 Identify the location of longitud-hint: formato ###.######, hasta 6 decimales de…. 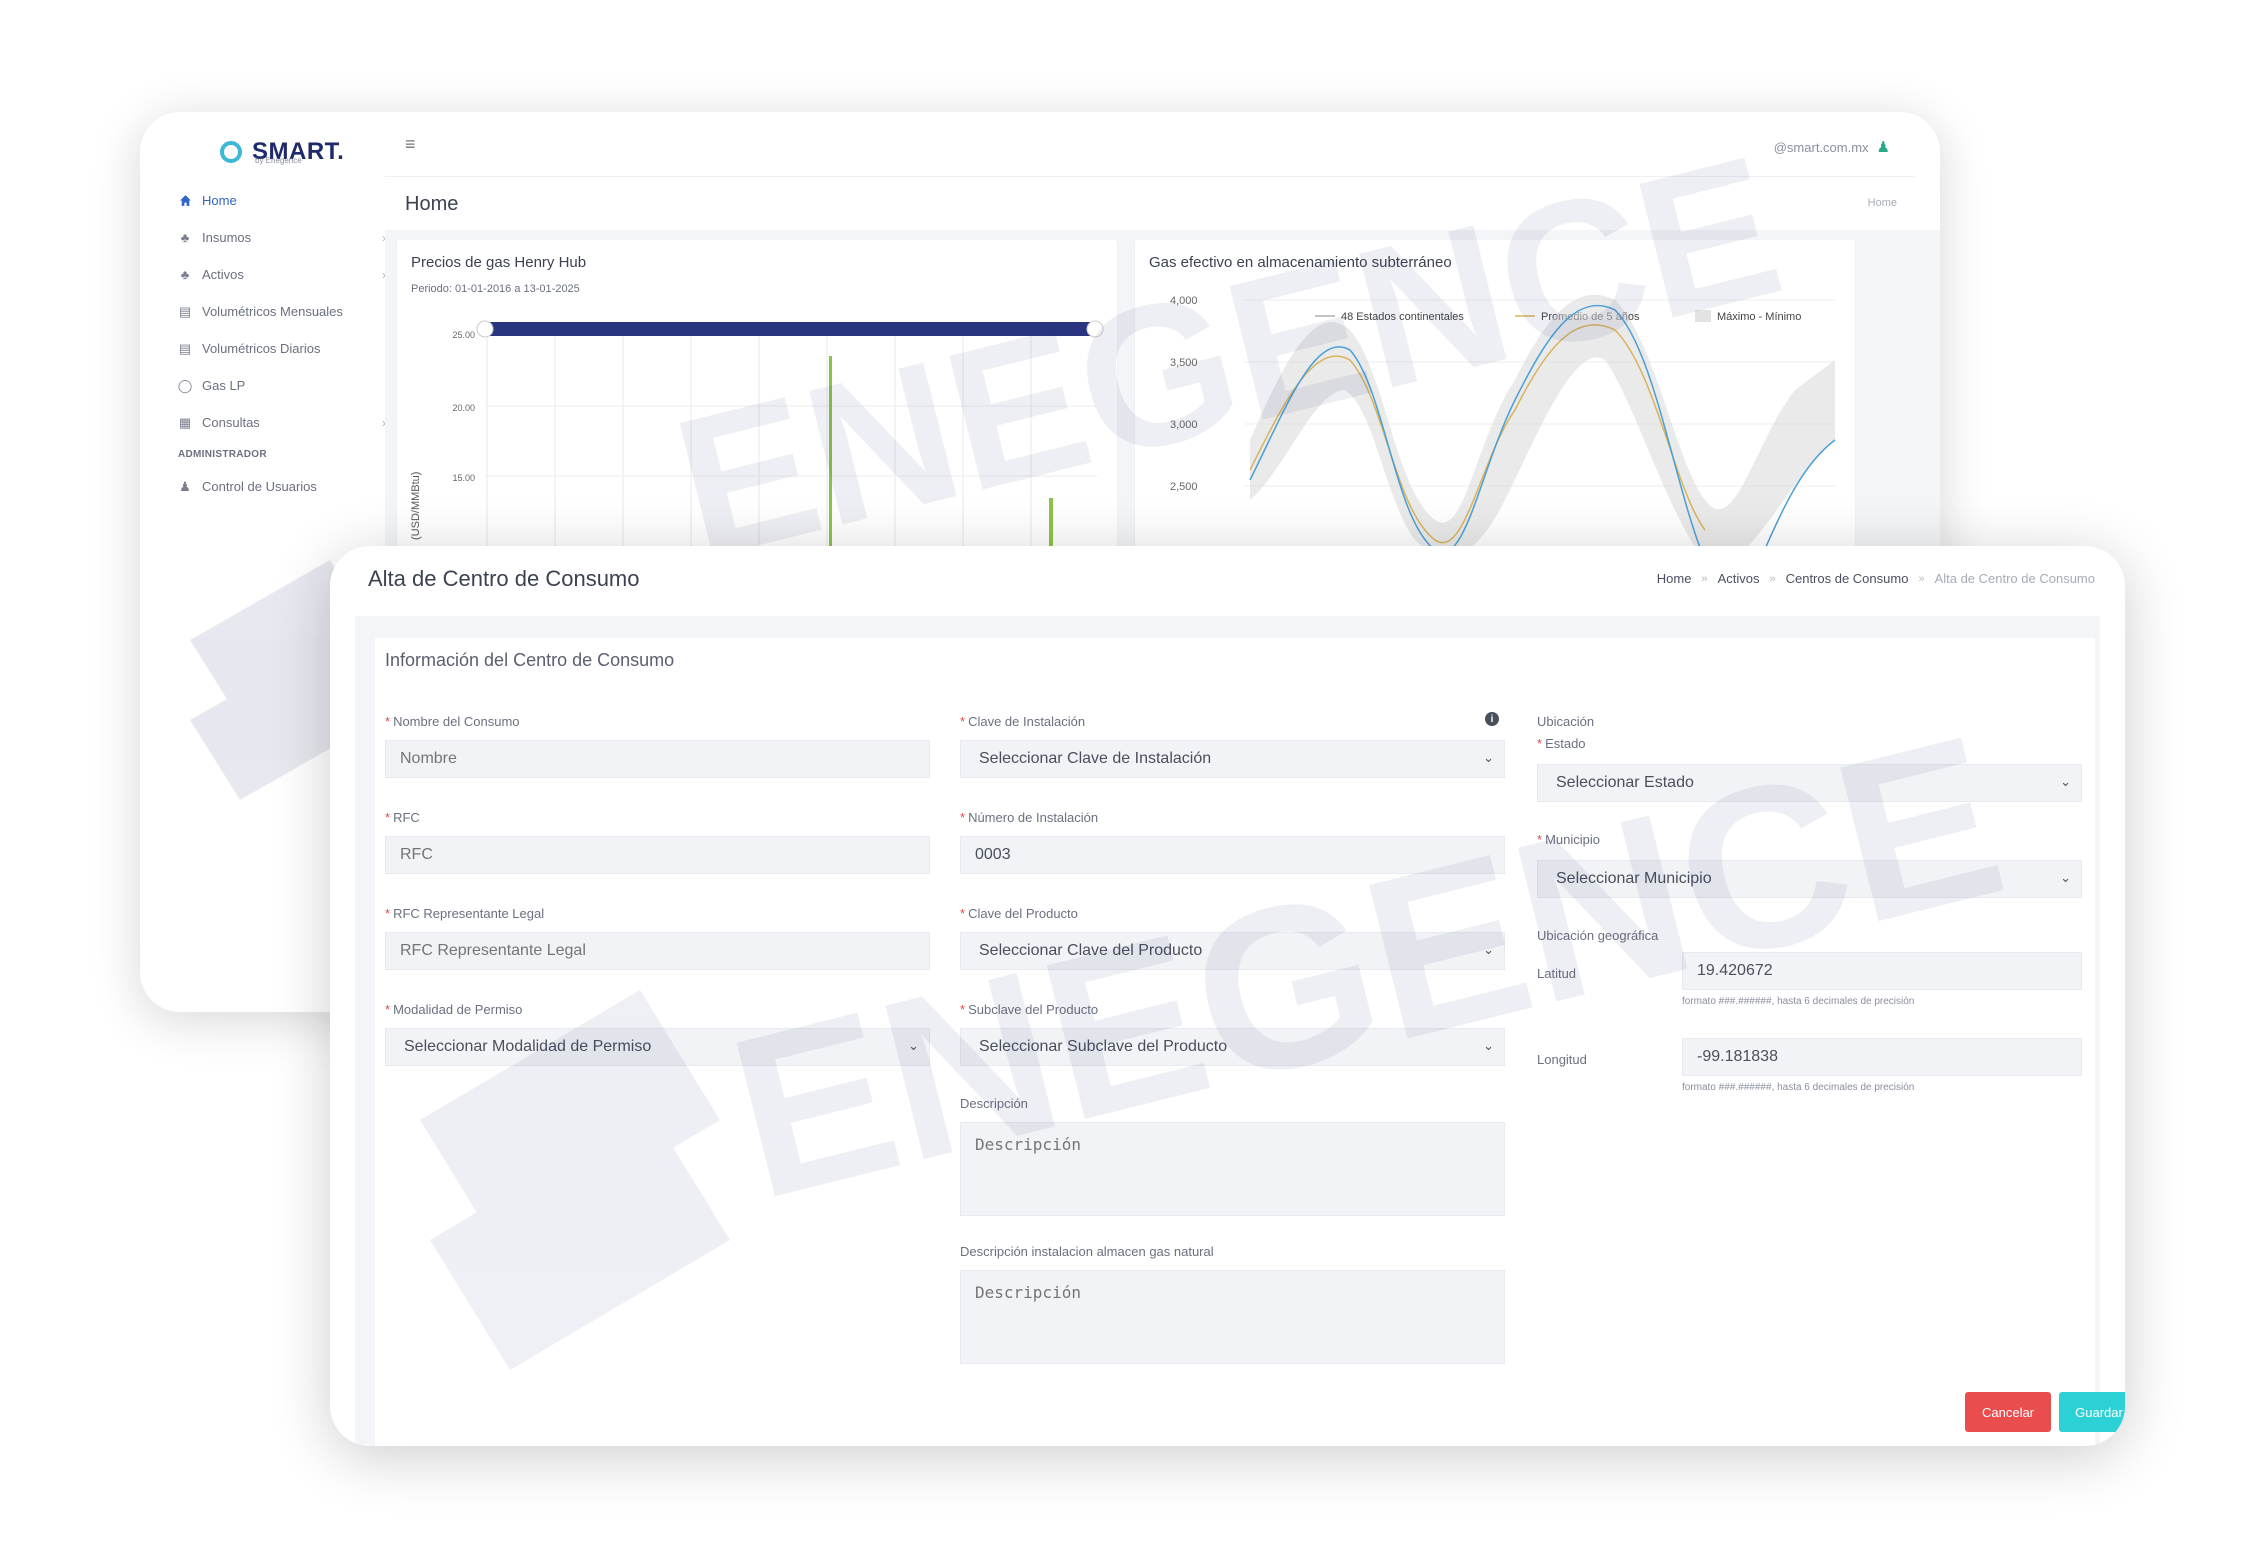
(1798, 1087).